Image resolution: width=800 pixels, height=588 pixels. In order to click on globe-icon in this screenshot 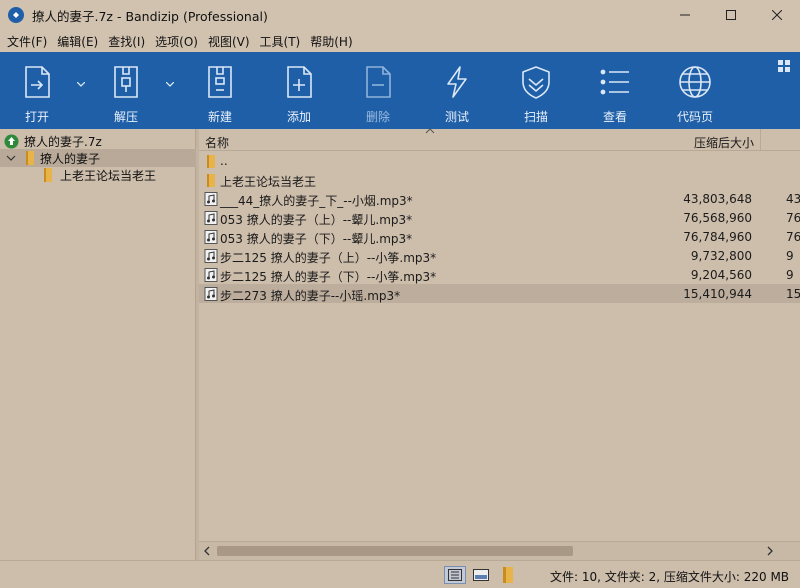, I will do `click(695, 82)`.